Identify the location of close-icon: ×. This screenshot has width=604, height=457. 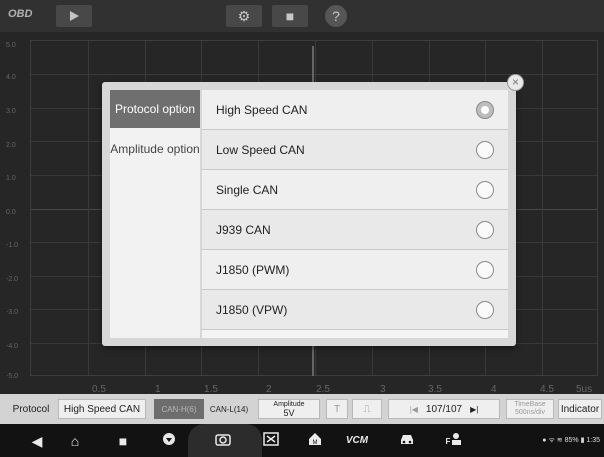
(515, 82).